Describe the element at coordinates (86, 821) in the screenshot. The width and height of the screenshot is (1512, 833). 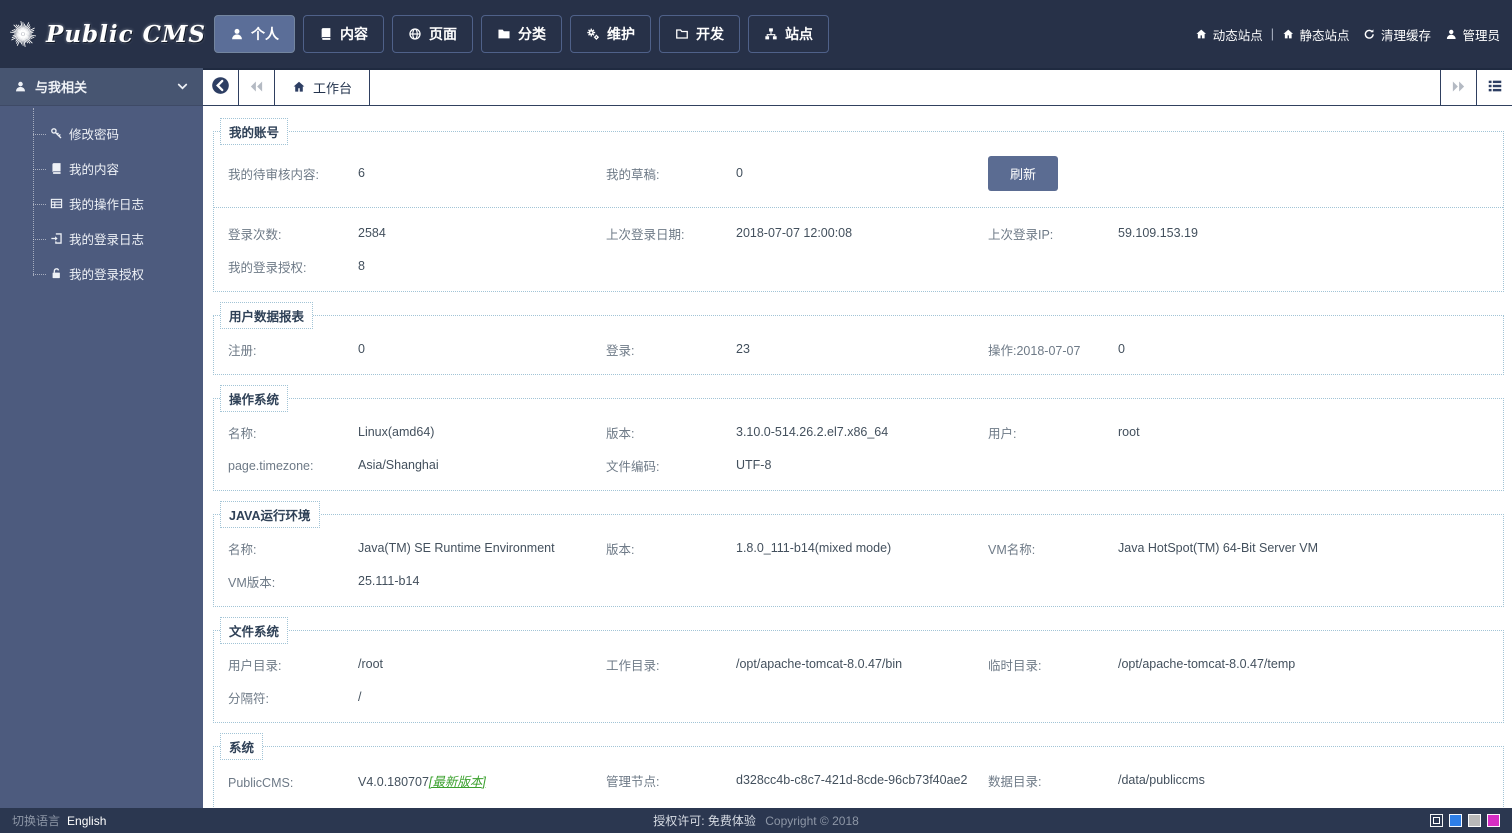
I see `language-link: English` at that location.